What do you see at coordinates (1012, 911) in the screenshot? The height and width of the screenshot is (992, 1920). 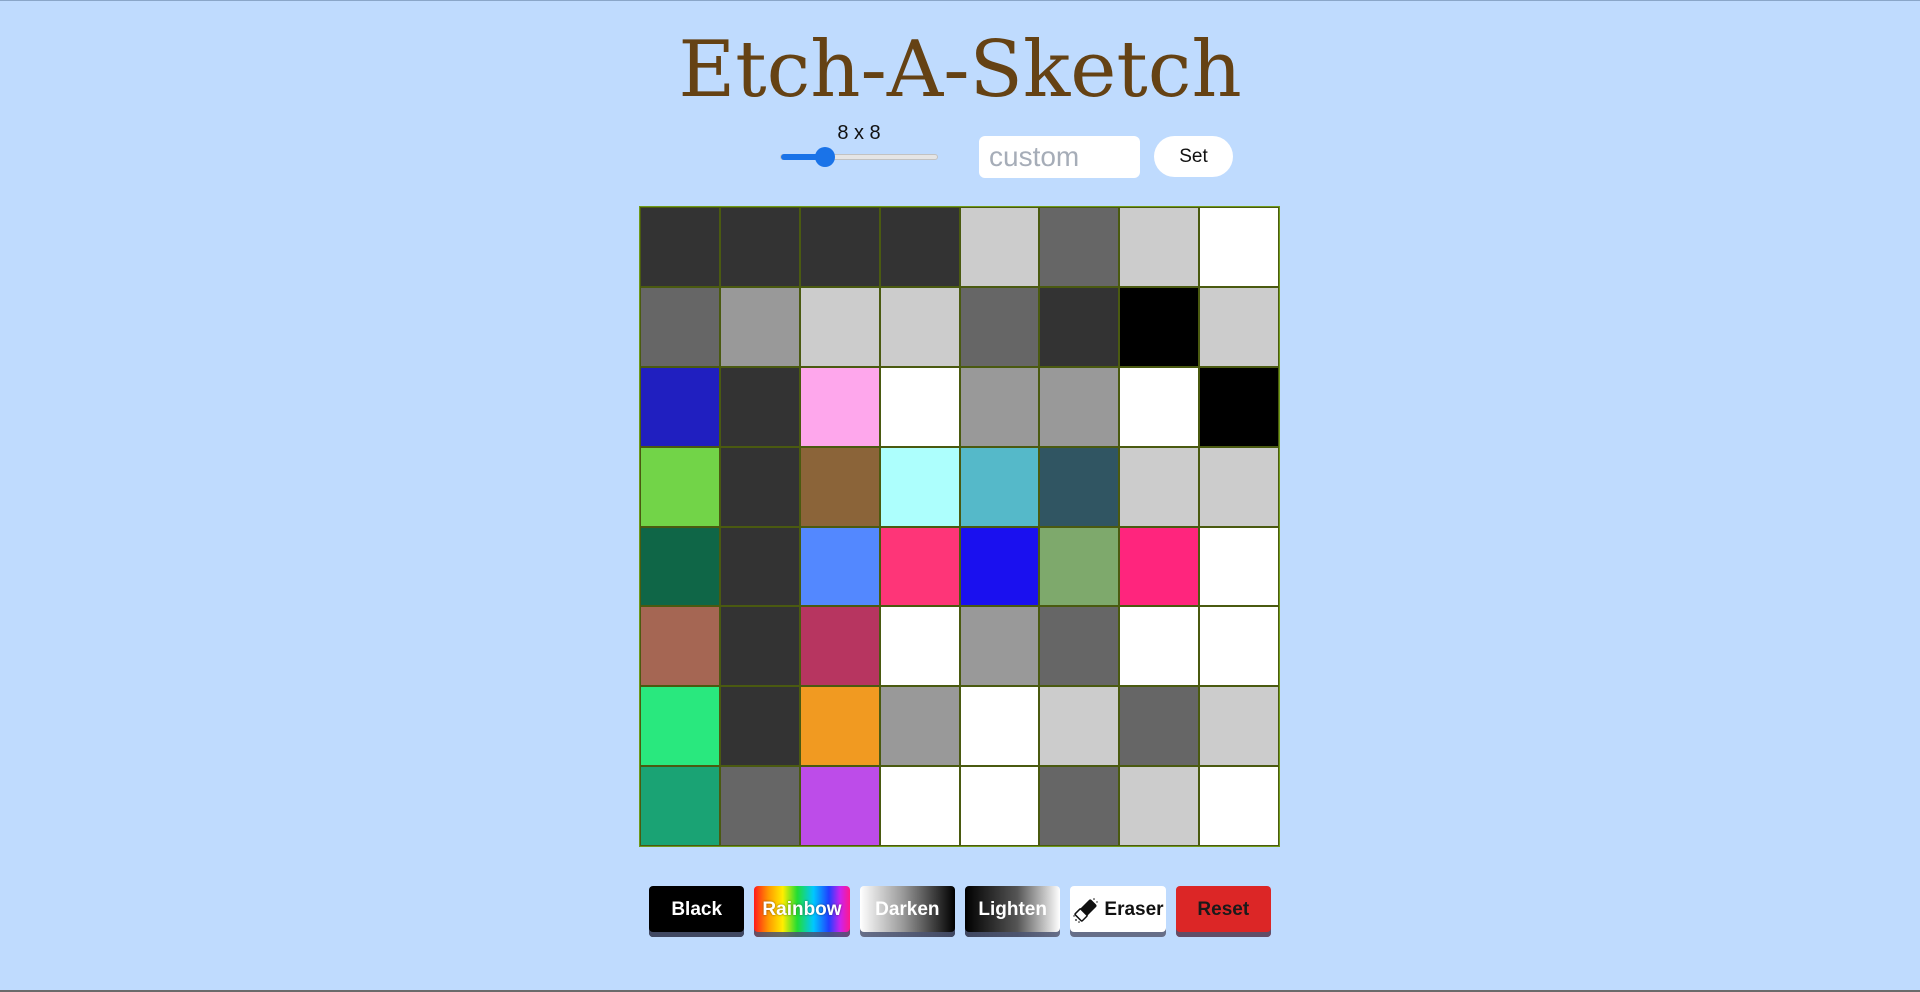 I see `lighten-mode-button: Lighten` at bounding box center [1012, 911].